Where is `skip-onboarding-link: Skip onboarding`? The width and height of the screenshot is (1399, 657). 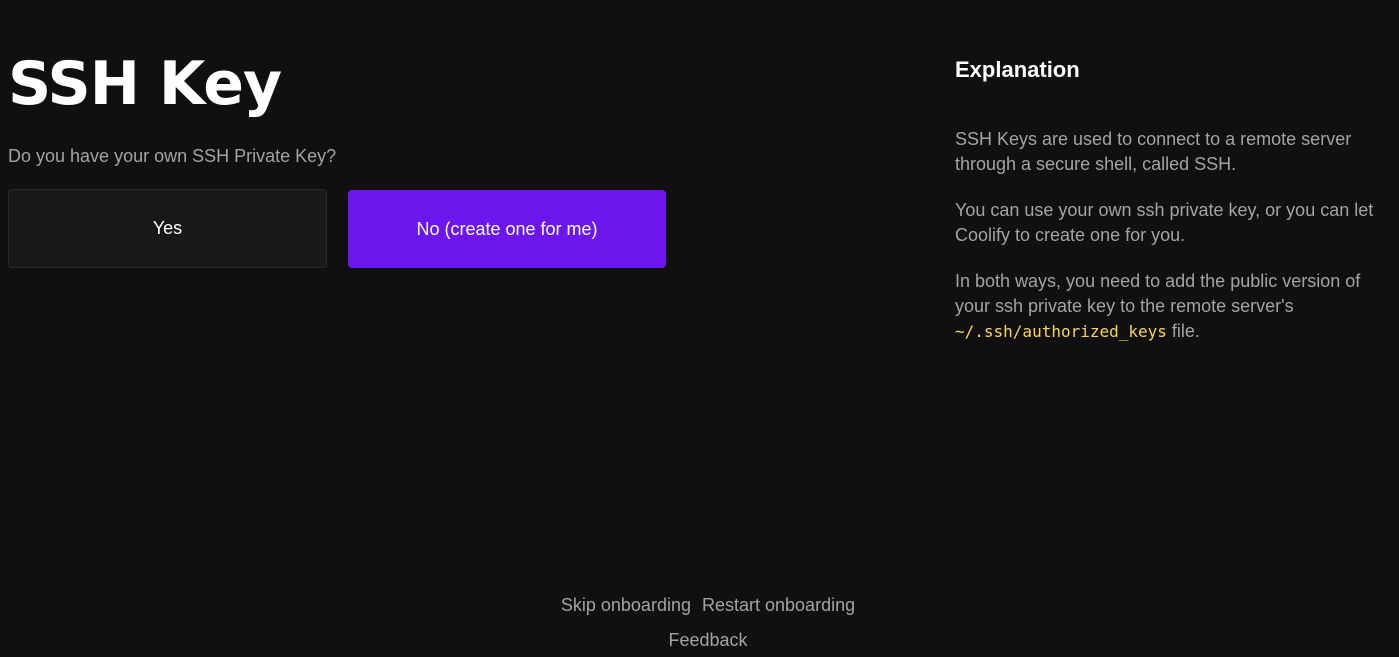
skip-onboarding-link: Skip onboarding is located at coordinates (626, 605).